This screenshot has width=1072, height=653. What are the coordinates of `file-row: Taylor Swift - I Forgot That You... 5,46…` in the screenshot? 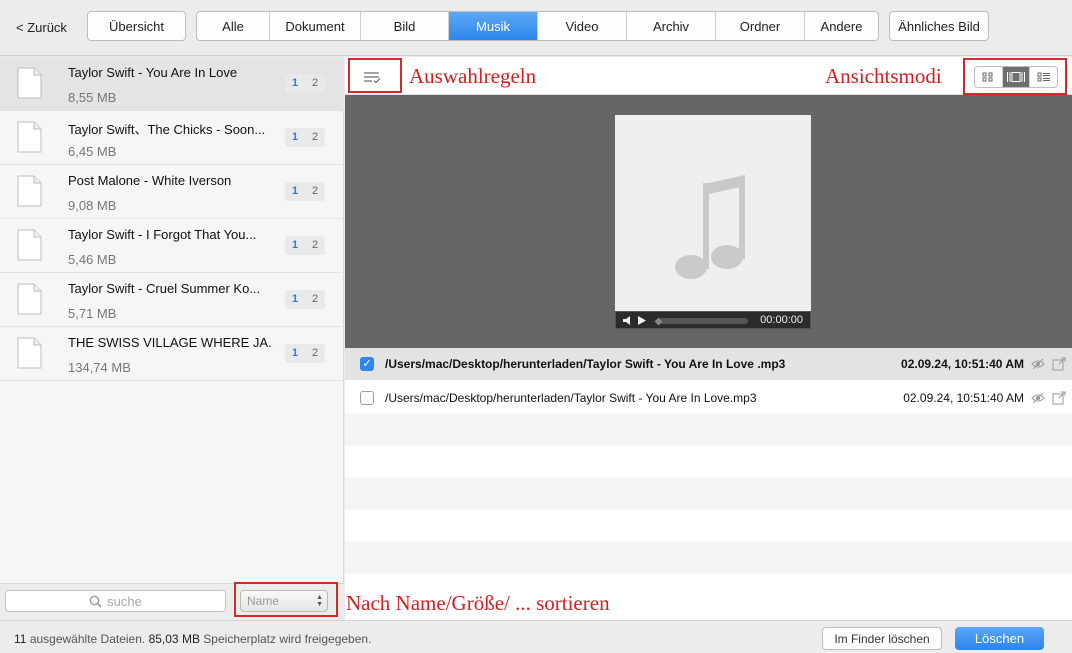 It's located at (172, 246).